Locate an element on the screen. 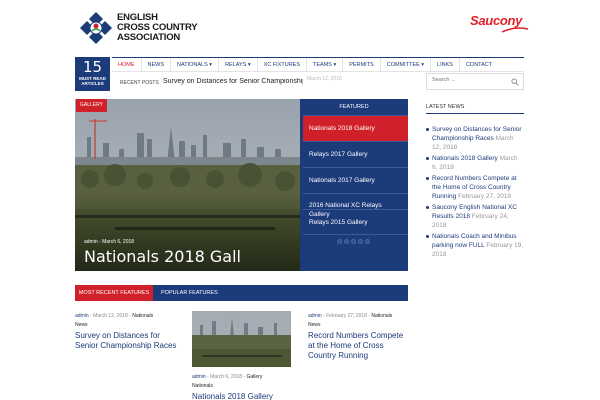 The image size is (600, 400). nav-xc-fixtures: XC FIXTURES is located at coordinates (283, 64).